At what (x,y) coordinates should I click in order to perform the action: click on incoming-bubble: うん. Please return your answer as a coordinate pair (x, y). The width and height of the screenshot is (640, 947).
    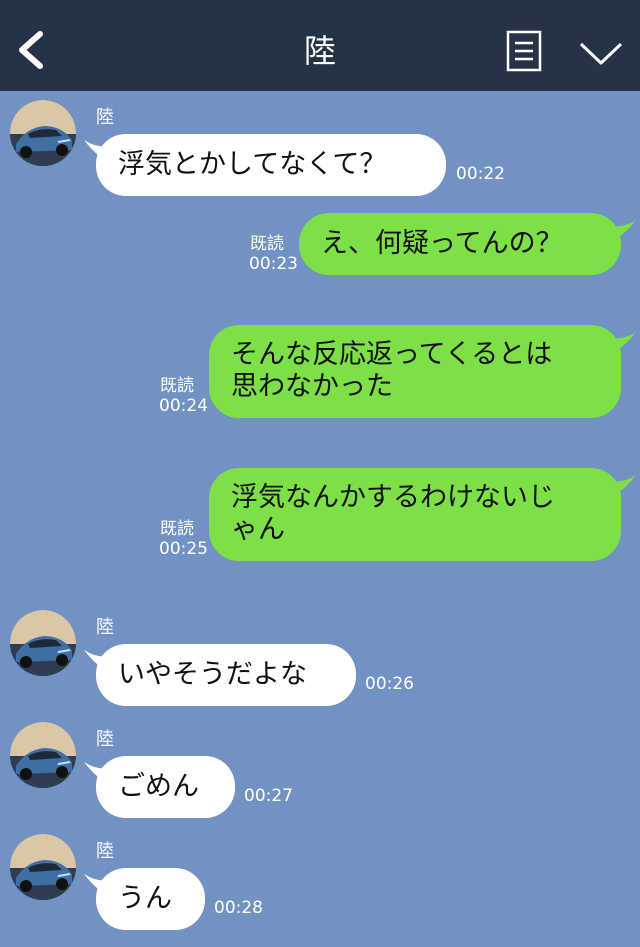
    Looking at the image, I should click on (150, 899).